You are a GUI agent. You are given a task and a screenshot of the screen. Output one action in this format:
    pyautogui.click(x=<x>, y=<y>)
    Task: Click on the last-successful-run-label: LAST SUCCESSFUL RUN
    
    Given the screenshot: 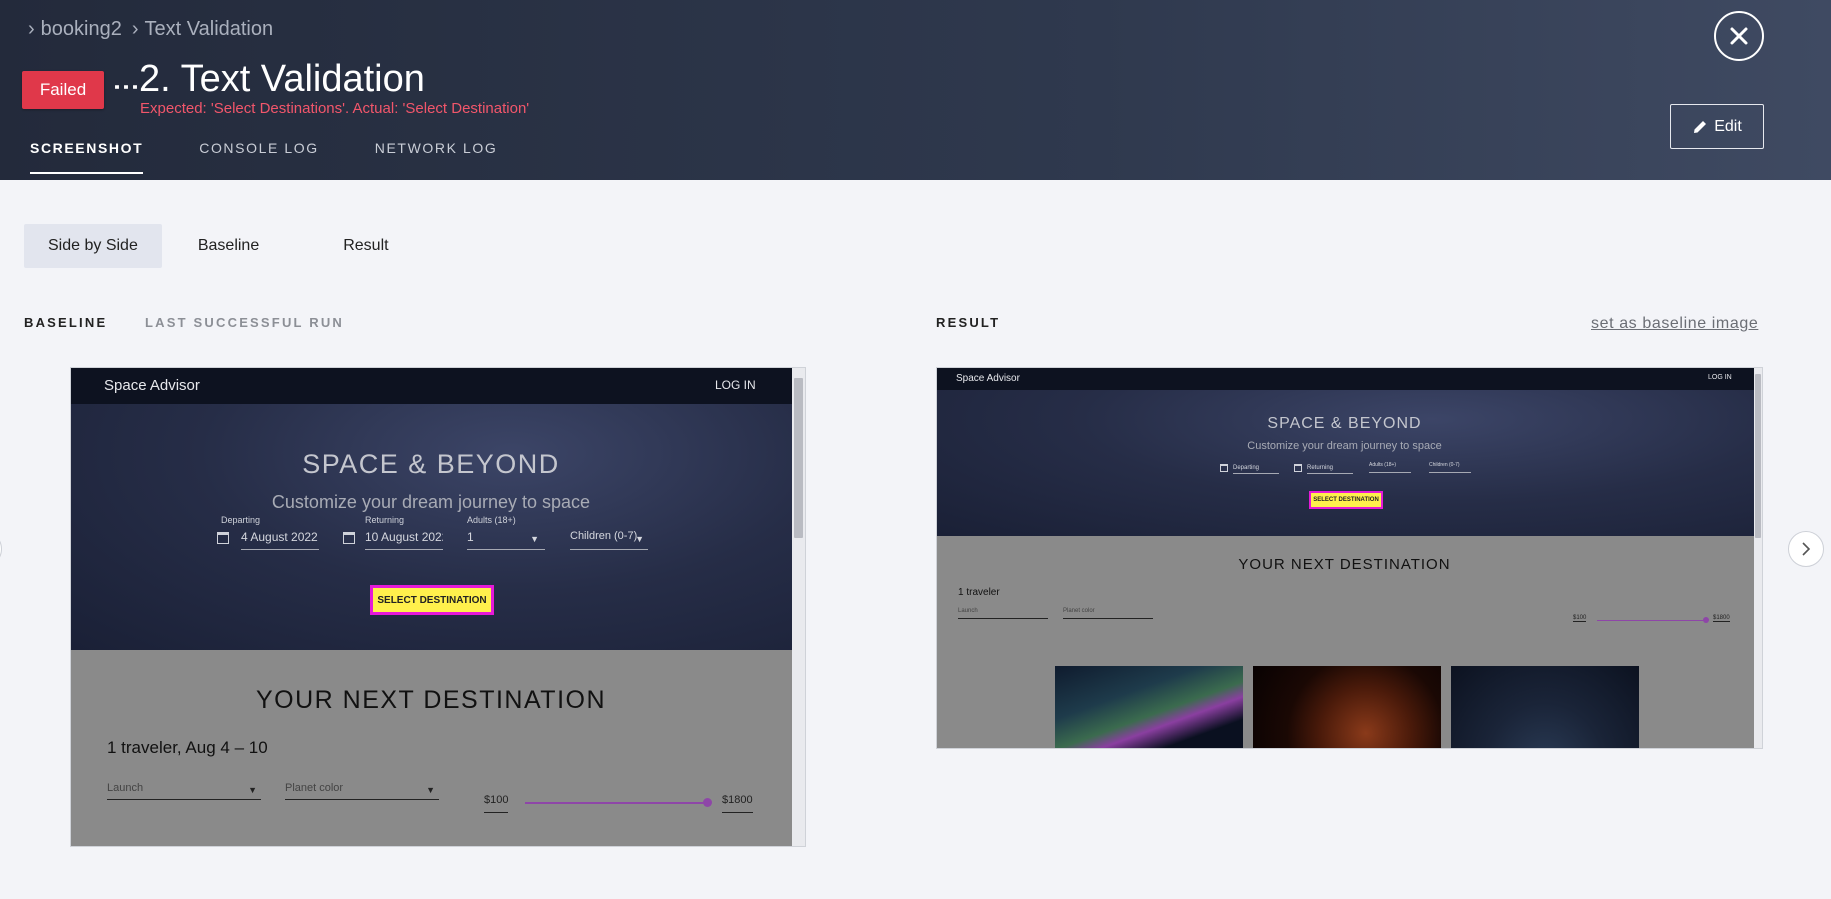 What is the action you would take?
    pyautogui.click(x=245, y=322)
    